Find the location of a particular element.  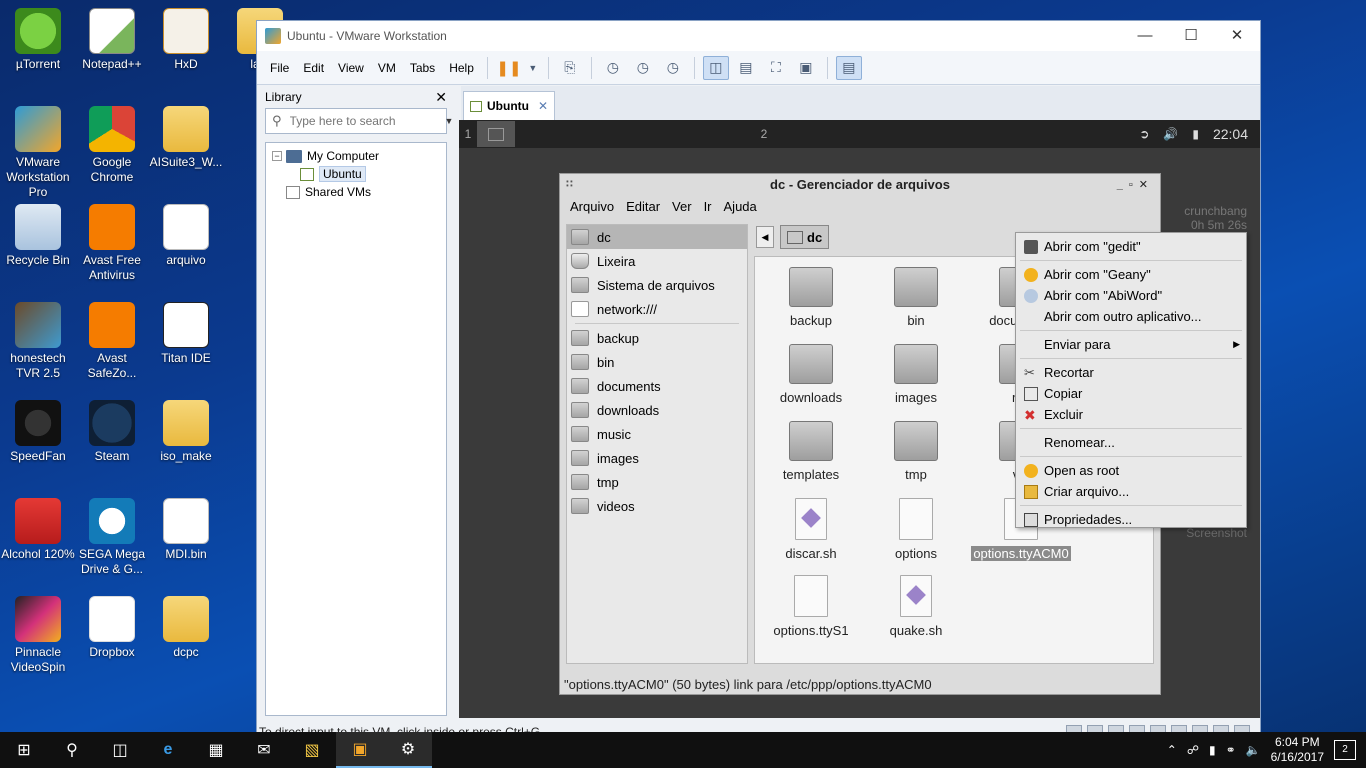

file-item: options is located at coordinates (916, 529).